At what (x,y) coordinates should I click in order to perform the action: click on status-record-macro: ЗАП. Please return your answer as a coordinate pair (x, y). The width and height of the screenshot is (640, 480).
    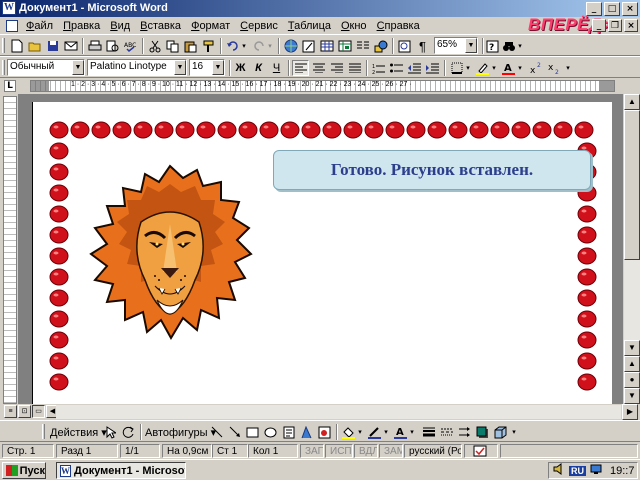
    Looking at the image, I should click on (312, 451).